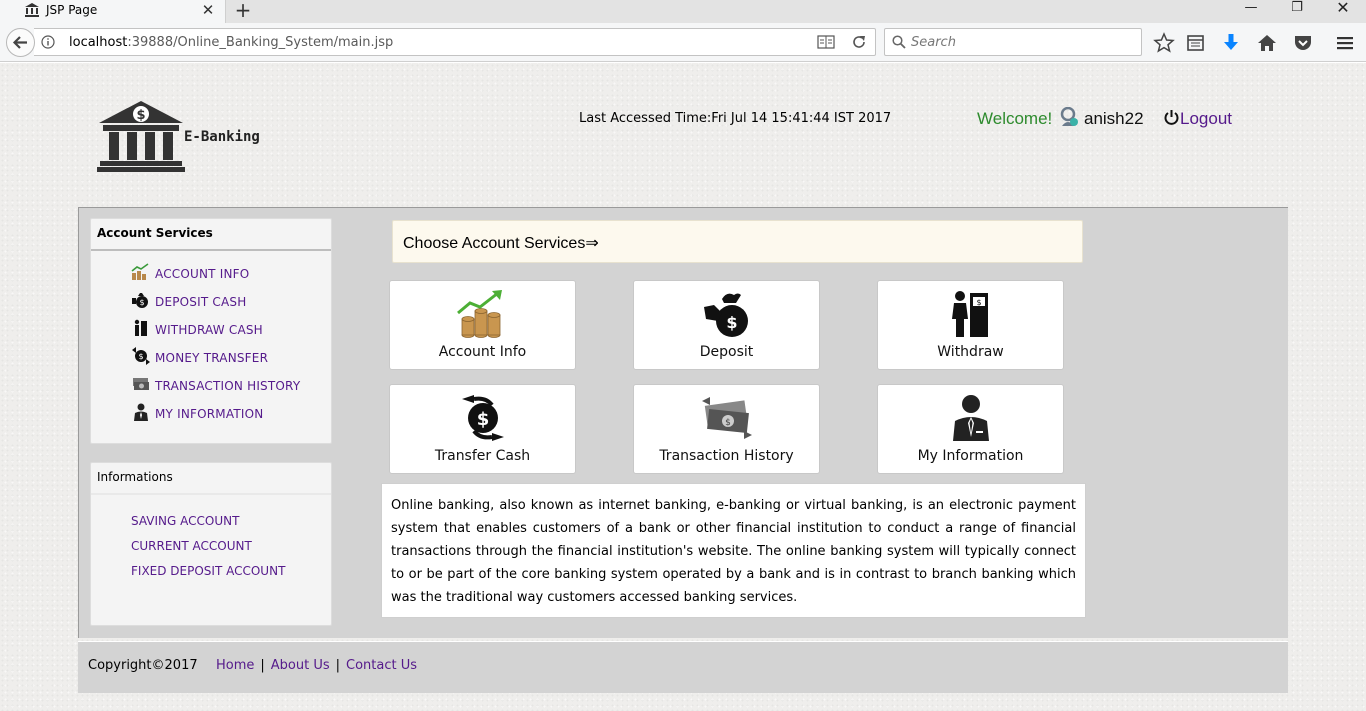 Image resolution: width=1366 pixels, height=711 pixels. I want to click on transfer-cash-label: Transfer Cash, so click(482, 456).